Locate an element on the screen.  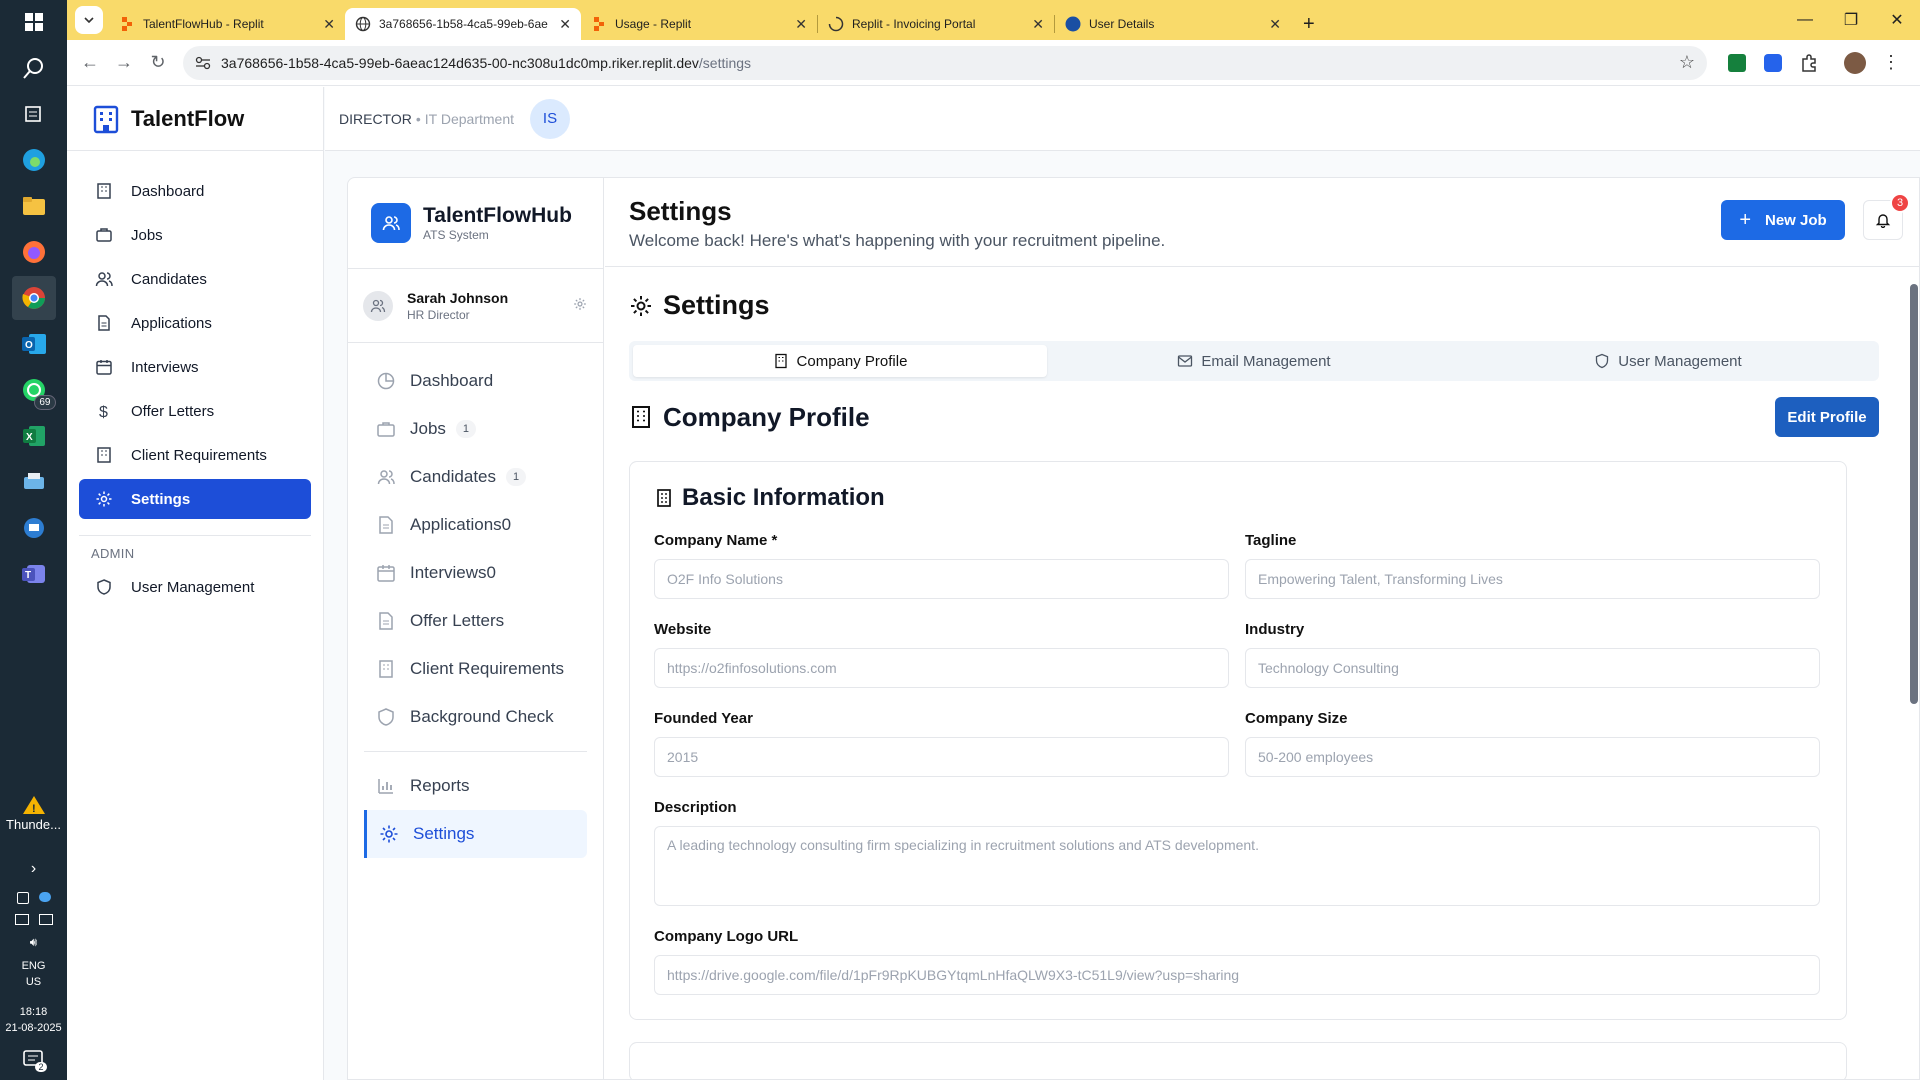
volume-icon: 🔊︎ is located at coordinates (34, 942).